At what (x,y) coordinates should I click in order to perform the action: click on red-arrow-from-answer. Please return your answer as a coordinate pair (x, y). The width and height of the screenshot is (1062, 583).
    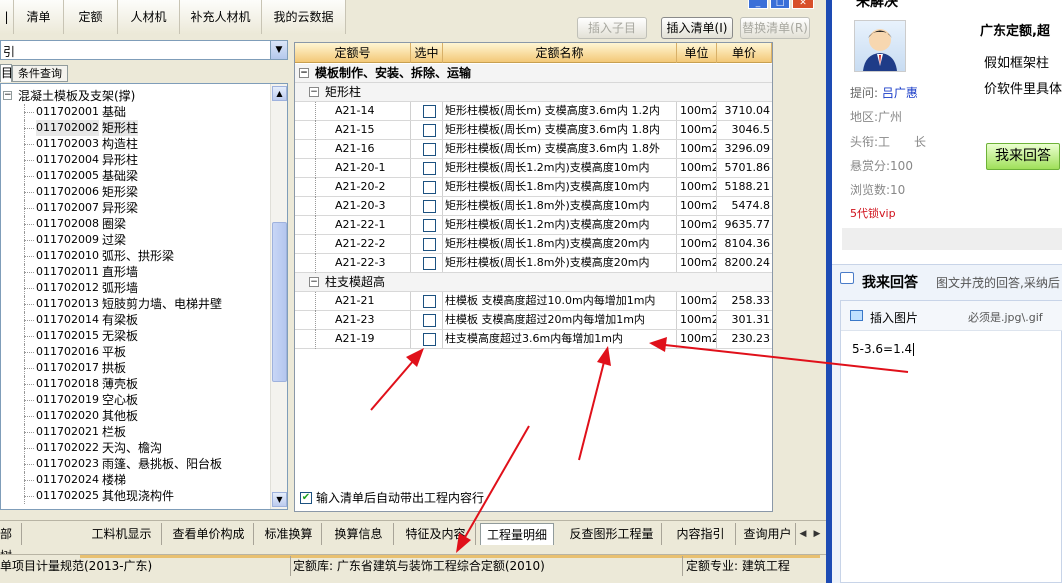
    Looking at the image, I should click on (779, 355).